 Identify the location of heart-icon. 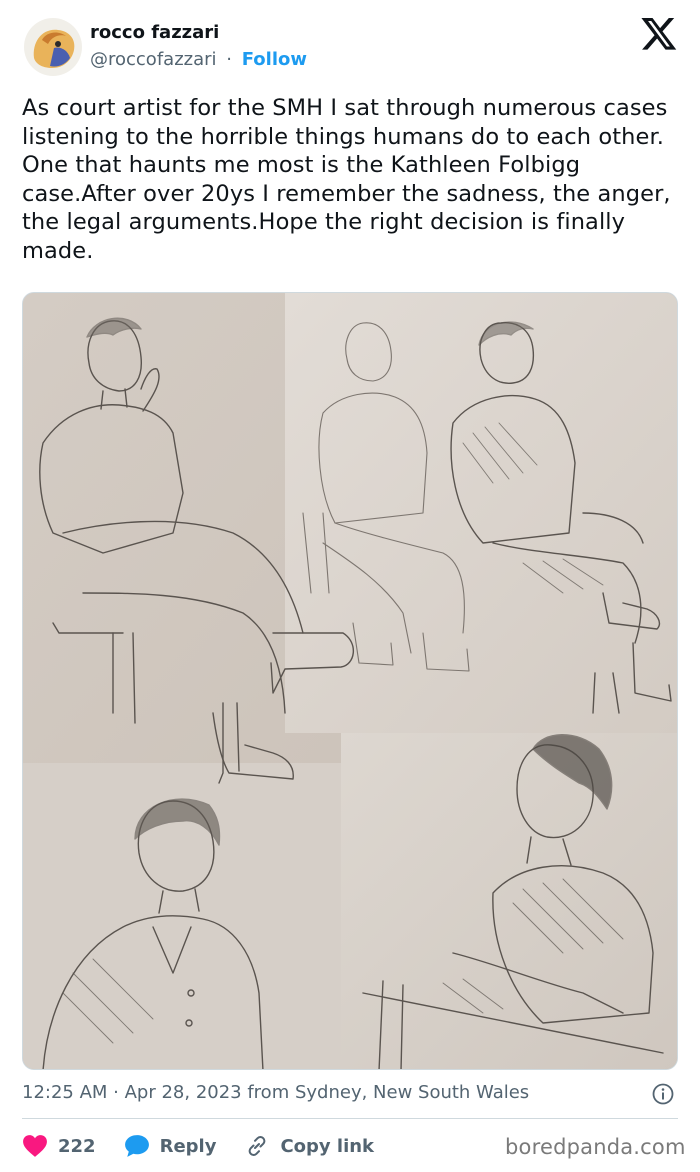
(35, 1146).